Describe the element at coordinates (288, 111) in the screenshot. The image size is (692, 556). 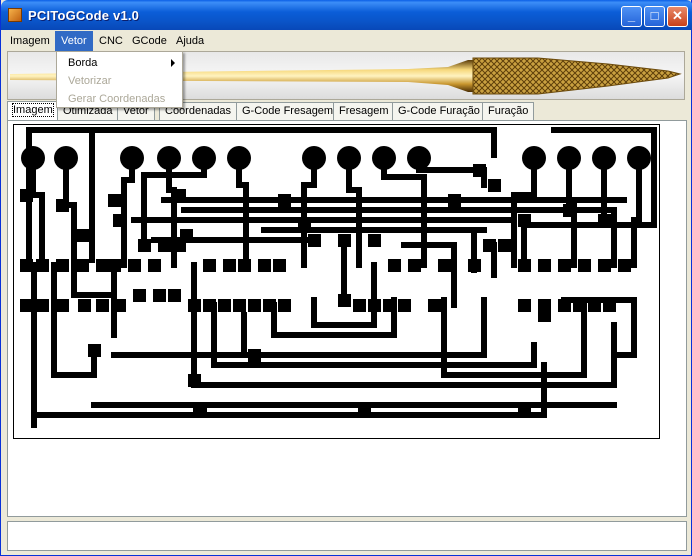
I see `tab-gcode-fresagem: G-Code Fresagem` at that location.